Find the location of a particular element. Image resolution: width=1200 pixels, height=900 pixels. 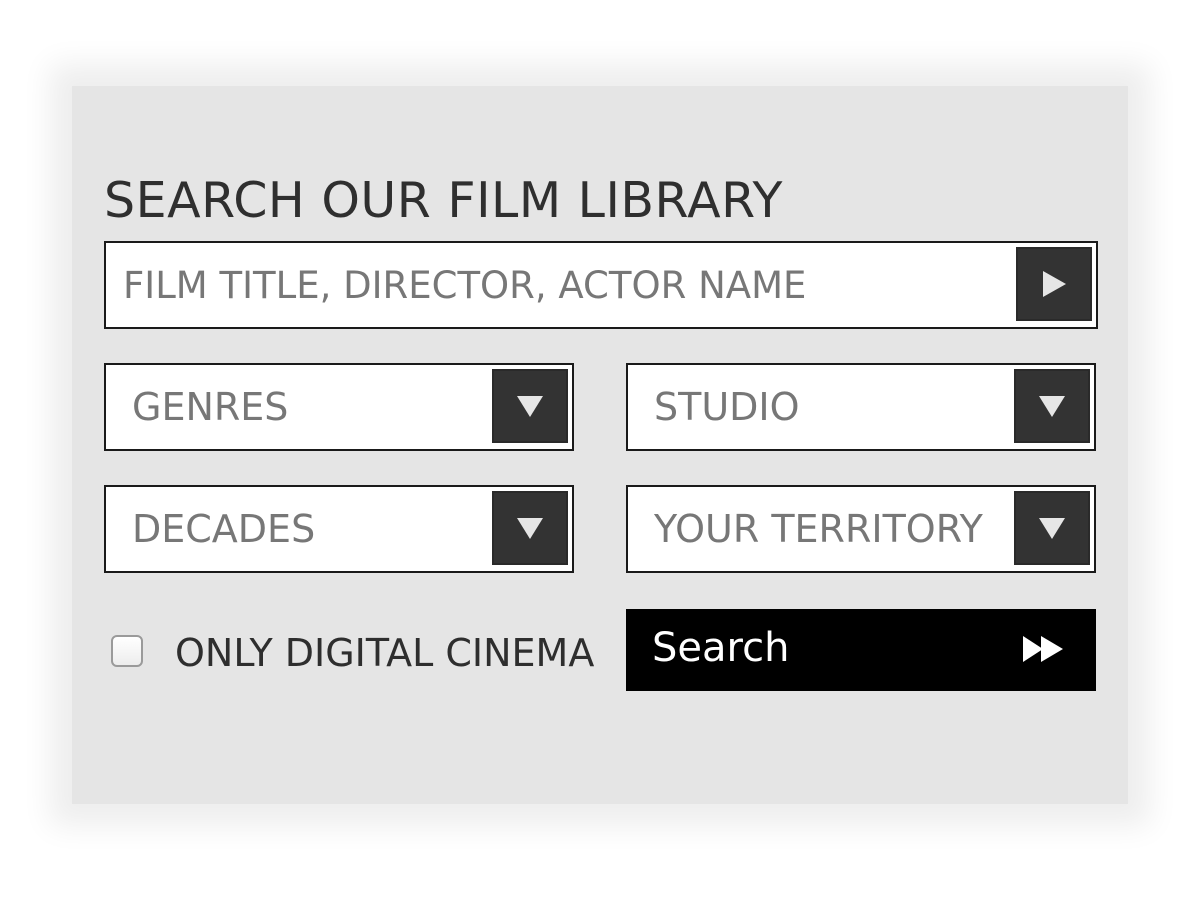

search-button-label: Search is located at coordinates (721, 648).